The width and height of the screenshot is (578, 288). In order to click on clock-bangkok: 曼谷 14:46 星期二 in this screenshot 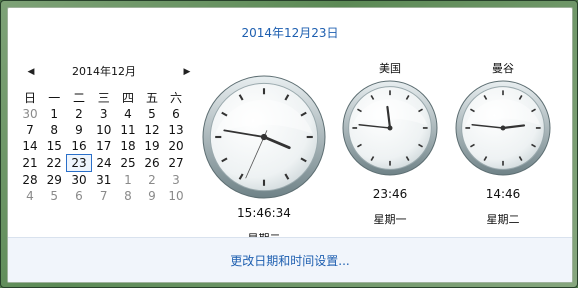, I will do `click(503, 143)`.